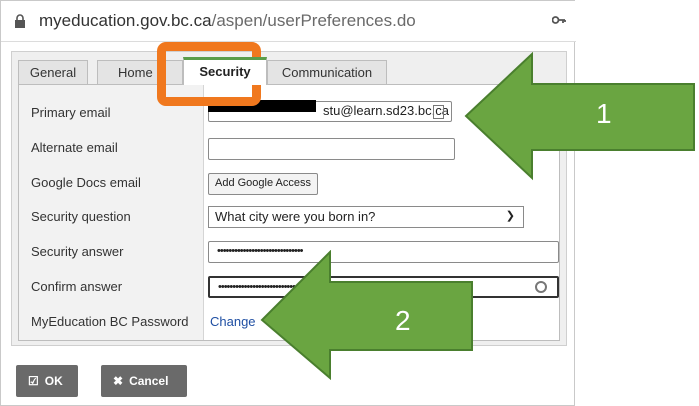 The width and height of the screenshot is (699, 406). What do you see at coordinates (438, 112) in the screenshot?
I see `text-cursor-icon` at bounding box center [438, 112].